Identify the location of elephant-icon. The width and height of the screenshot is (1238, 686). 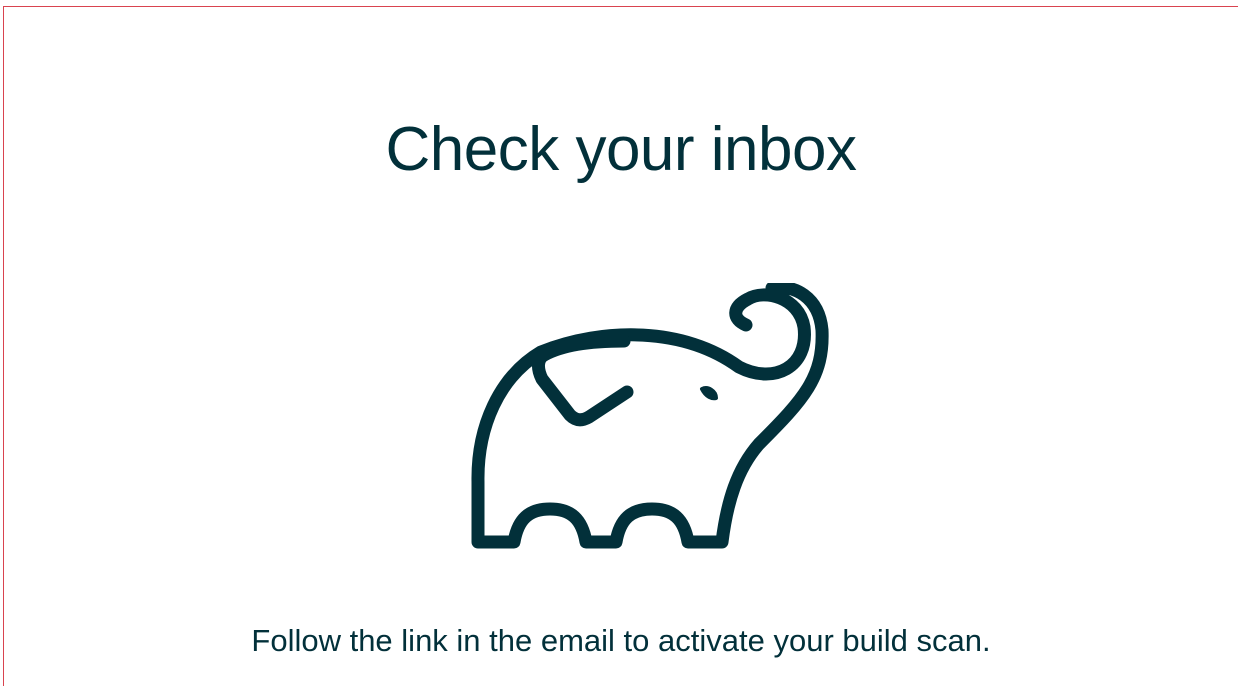
(650, 416).